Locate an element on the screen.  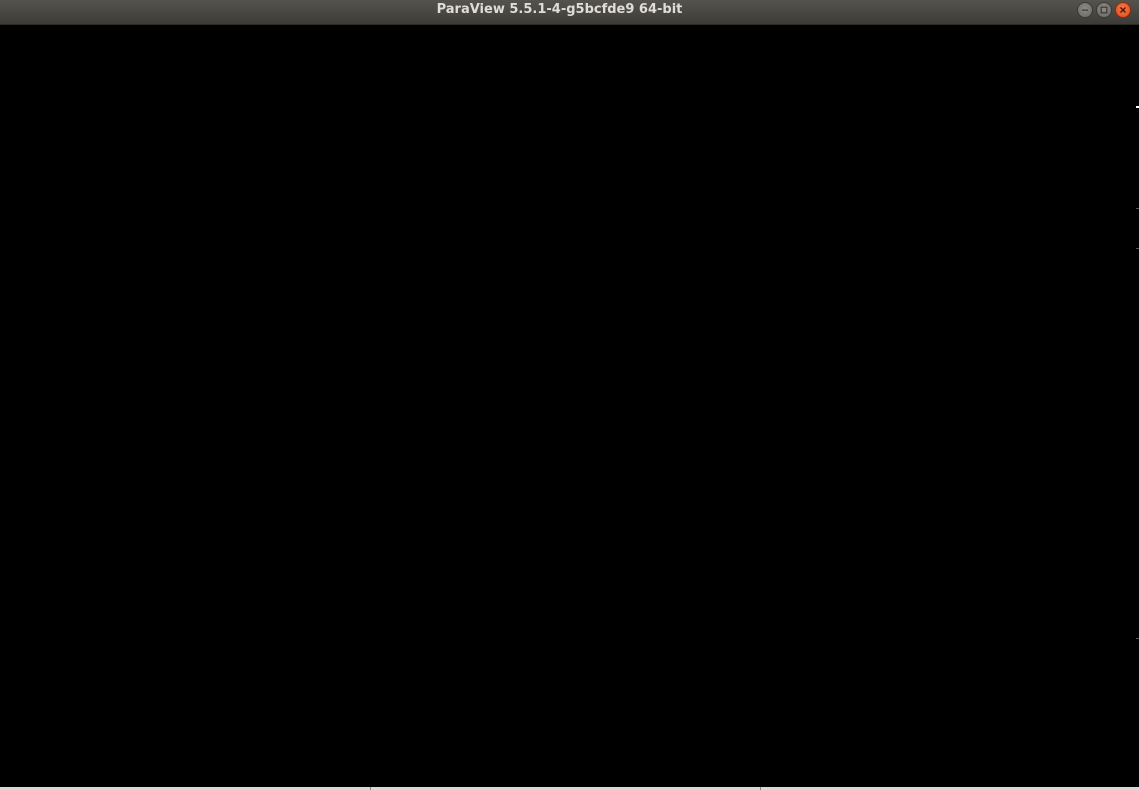
maximize-button is located at coordinates (1104, 10).